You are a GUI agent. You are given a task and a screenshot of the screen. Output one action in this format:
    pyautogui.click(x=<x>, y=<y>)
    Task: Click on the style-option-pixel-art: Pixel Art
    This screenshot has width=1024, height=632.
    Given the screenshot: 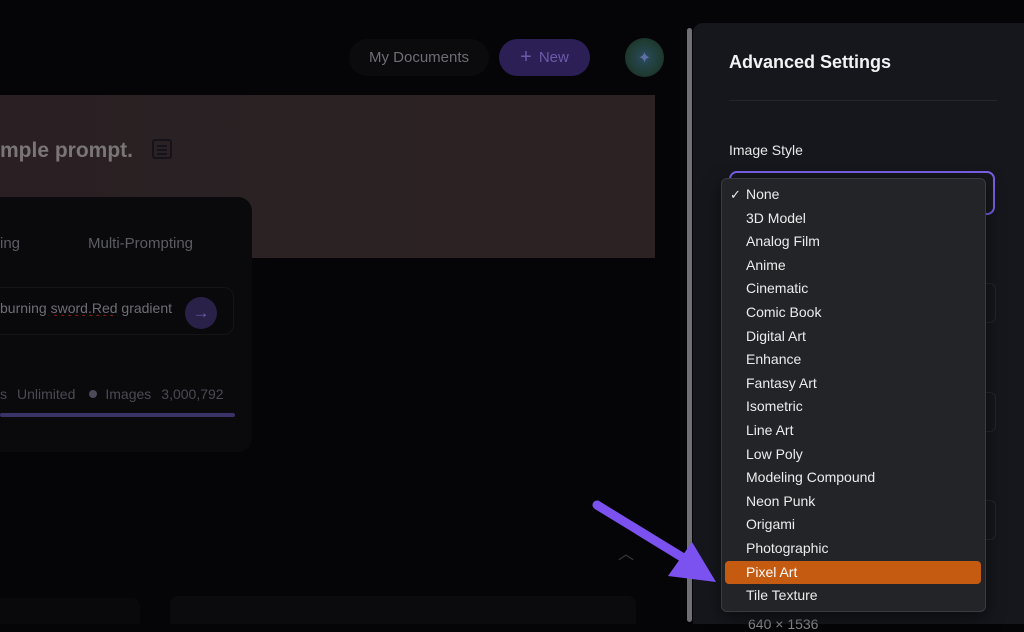 What is the action you would take?
    pyautogui.click(x=853, y=572)
    